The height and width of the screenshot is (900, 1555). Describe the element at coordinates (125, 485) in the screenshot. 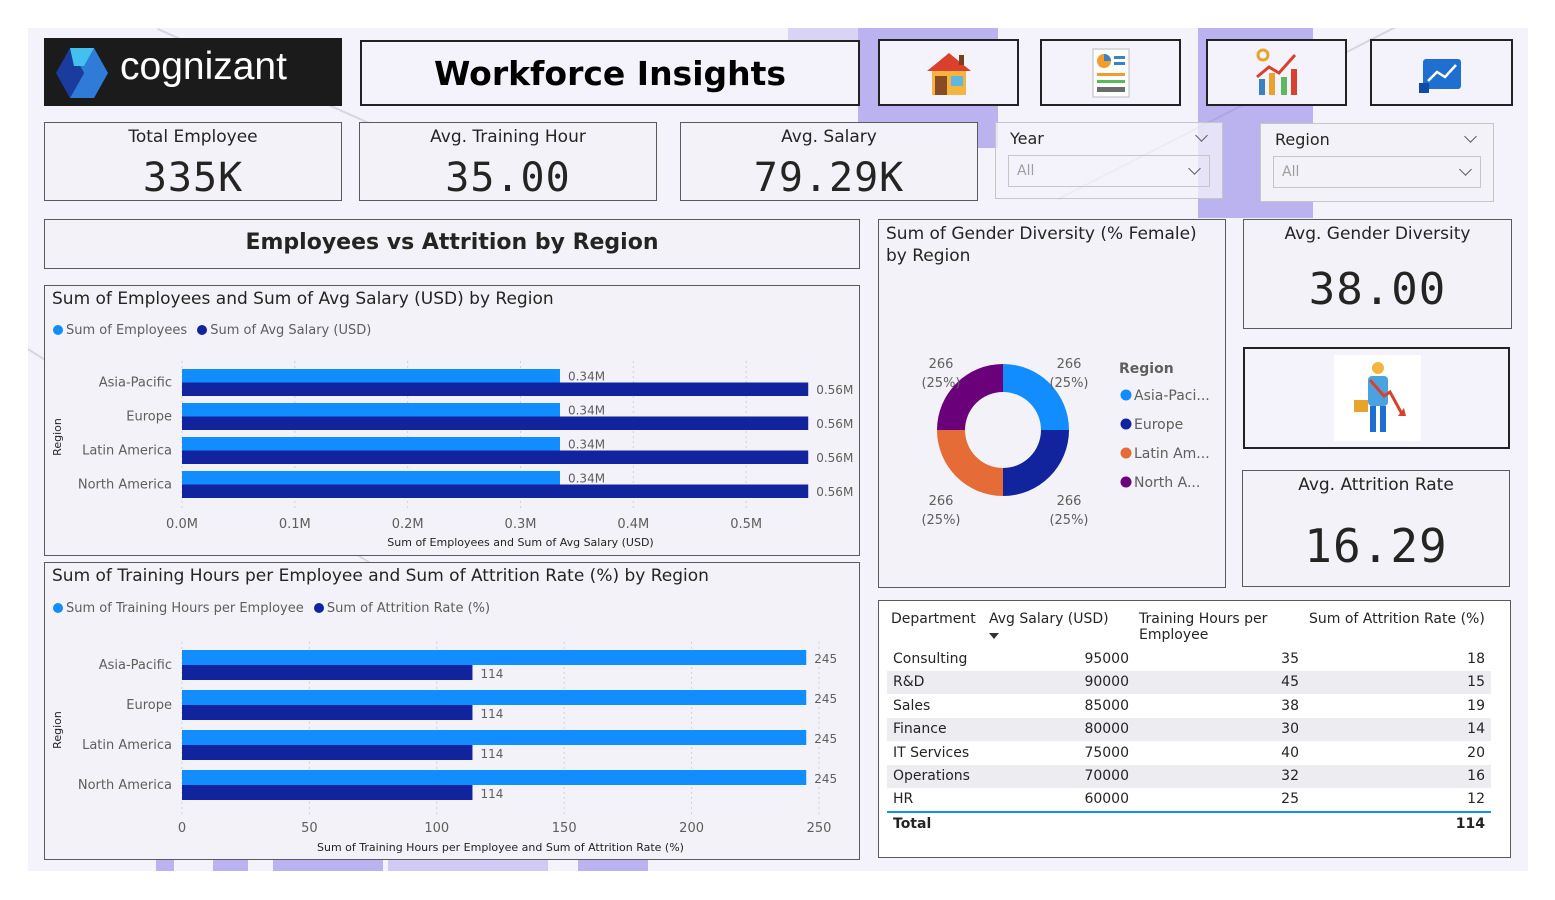

I see `y-tick-label: North America` at that location.